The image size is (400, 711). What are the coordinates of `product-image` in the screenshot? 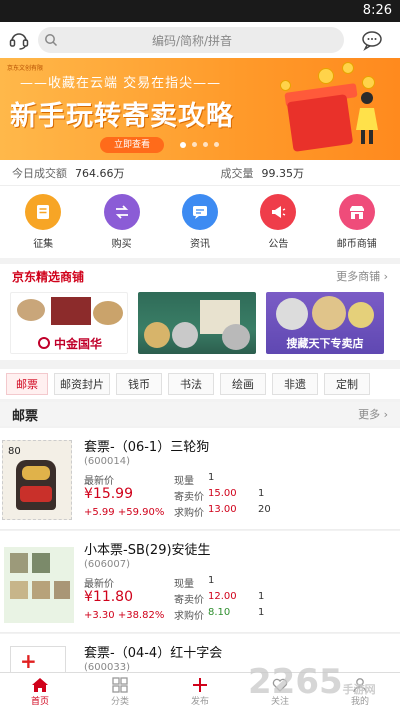 It's located at (71, 311).